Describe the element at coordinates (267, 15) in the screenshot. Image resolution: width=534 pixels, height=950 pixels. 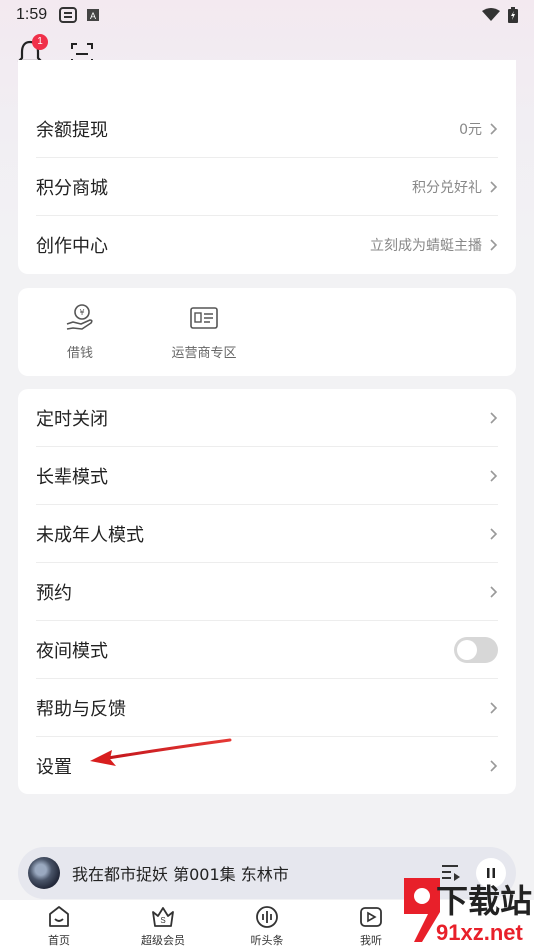
I see `status-bar: 1:59 A` at that location.